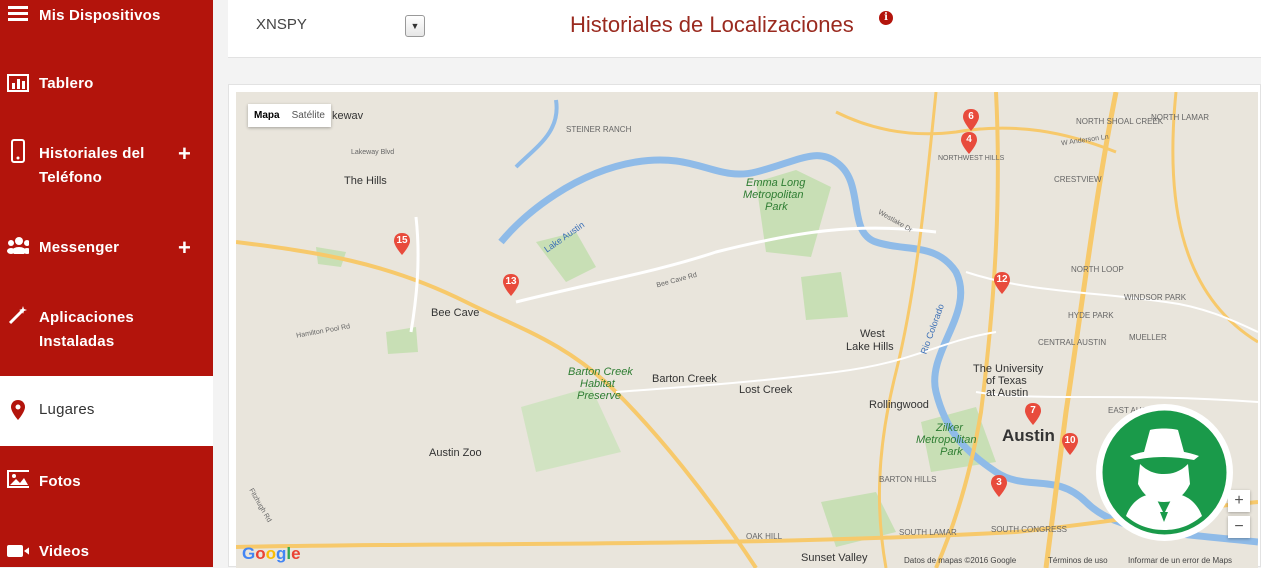 The height and width of the screenshot is (568, 1261). Describe the element at coordinates (77, 341) in the screenshot. I see `sidebar-item-label: Instaladas` at that location.